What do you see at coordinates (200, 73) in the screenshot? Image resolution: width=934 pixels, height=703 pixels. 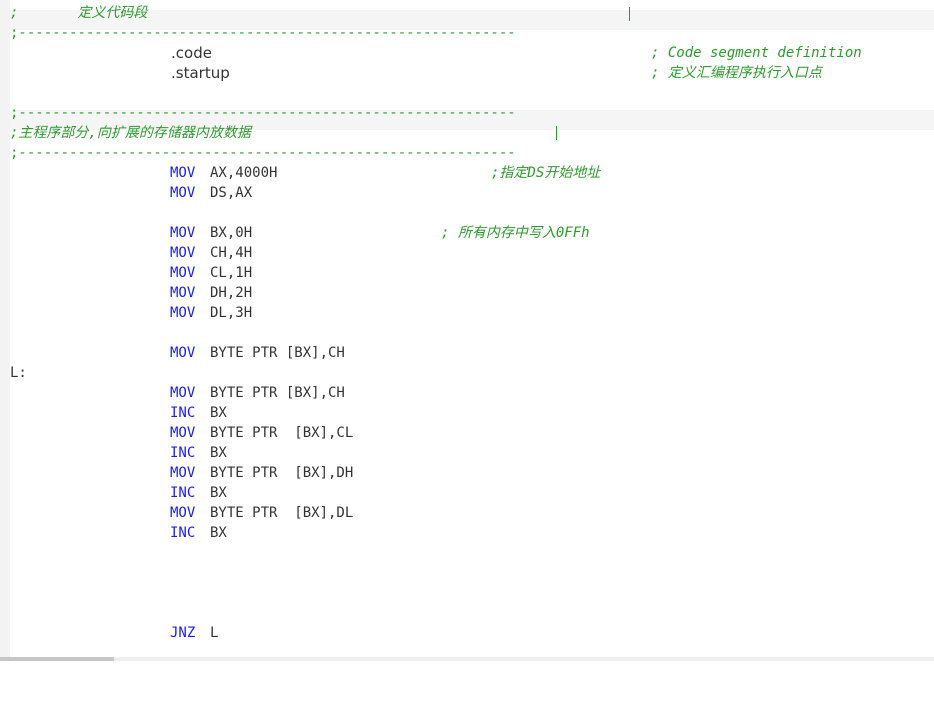 I see `directive-startup: .startup` at bounding box center [200, 73].